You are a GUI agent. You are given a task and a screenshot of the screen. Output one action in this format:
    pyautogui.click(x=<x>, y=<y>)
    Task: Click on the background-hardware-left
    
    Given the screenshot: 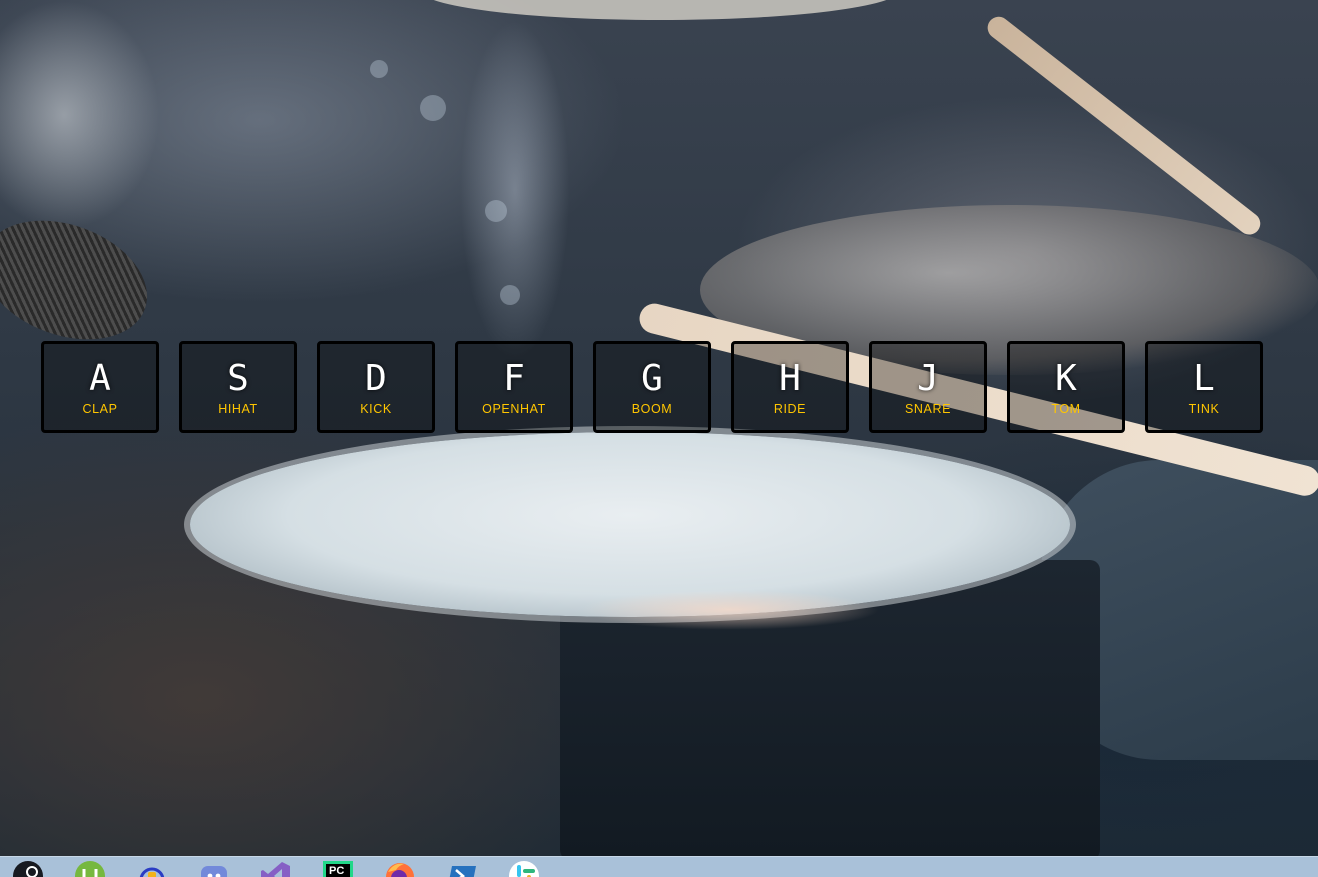 What is the action you would take?
    pyautogui.click(x=80, y=115)
    